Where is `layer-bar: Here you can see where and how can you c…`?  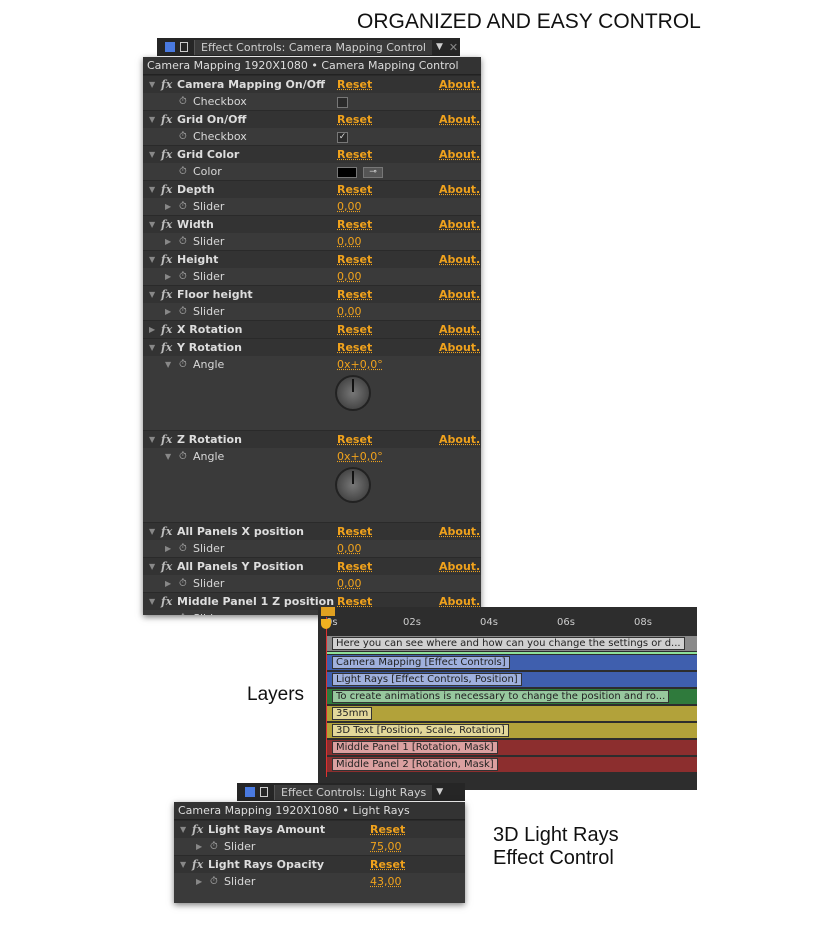 layer-bar: Here you can see where and how can you c… is located at coordinates (511, 643).